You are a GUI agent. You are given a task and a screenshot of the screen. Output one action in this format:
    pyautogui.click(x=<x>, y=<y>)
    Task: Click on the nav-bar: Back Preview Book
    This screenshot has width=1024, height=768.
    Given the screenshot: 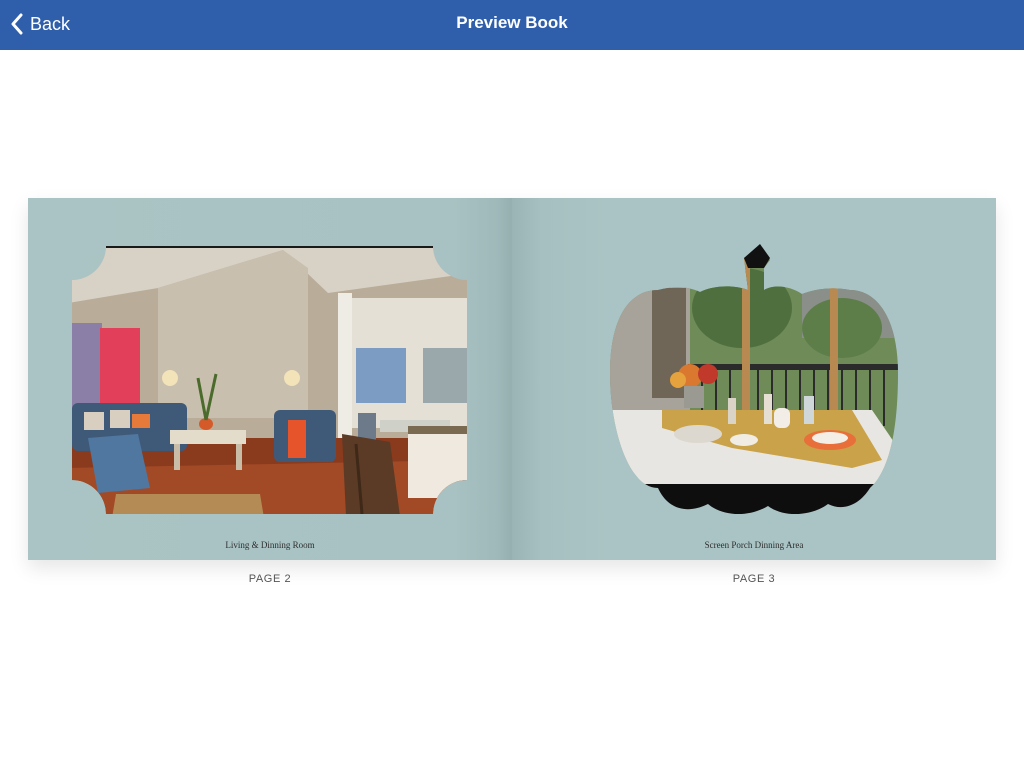 What is the action you would take?
    pyautogui.click(x=512, y=25)
    